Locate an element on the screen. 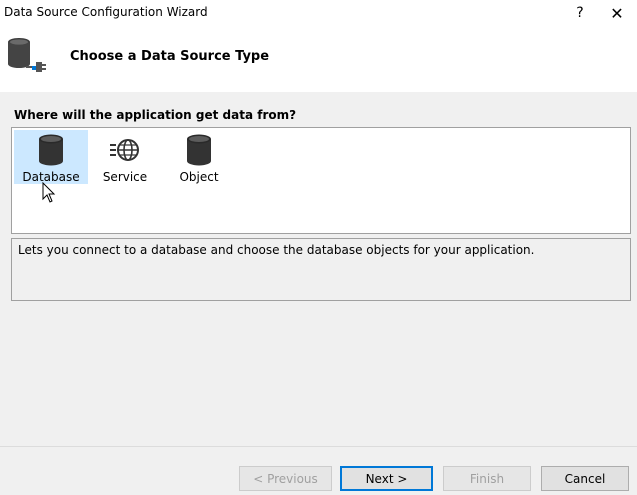 The height and width of the screenshot is (495, 637). object-cylinder-icon is located at coordinates (199, 150).